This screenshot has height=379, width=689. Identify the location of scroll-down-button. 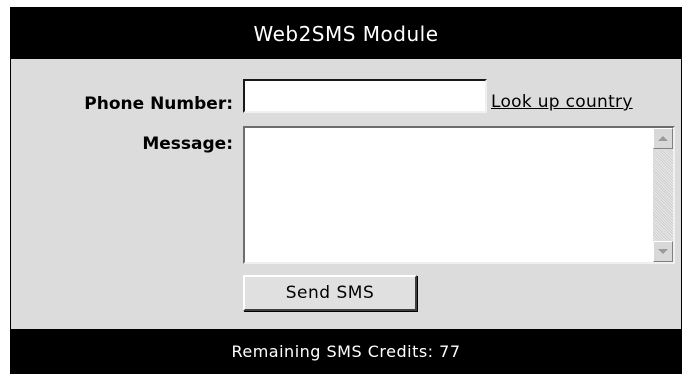
(663, 251).